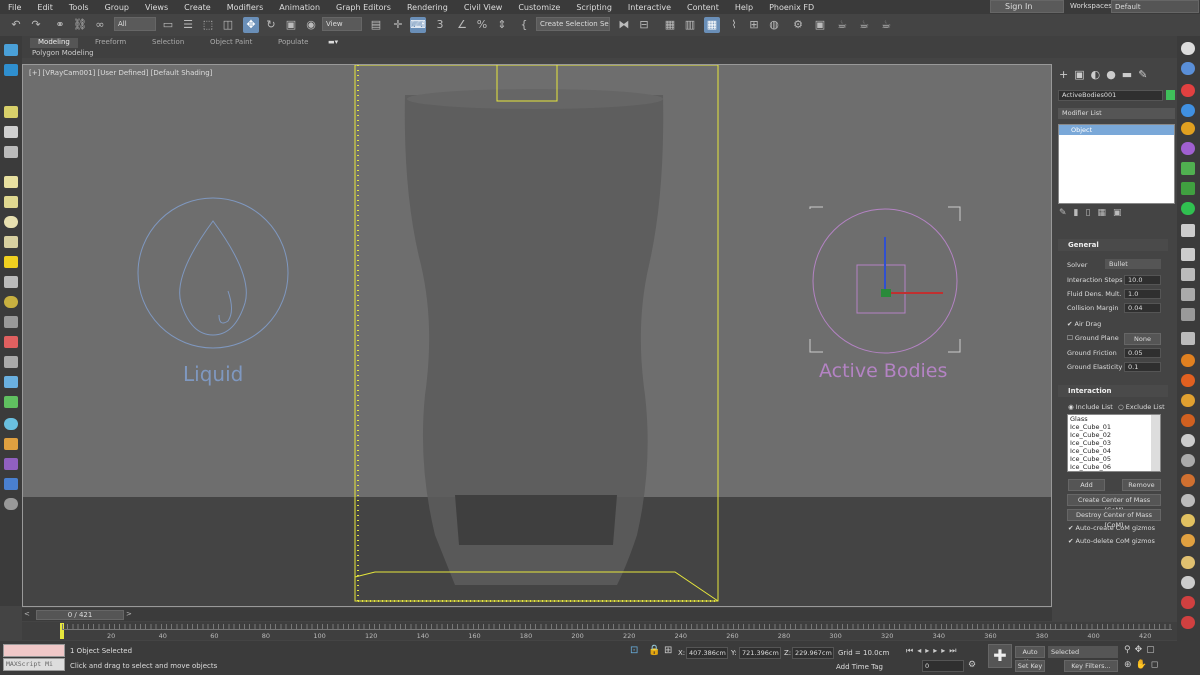 The height and width of the screenshot is (675, 1200). What do you see at coordinates (11, 70) in the screenshot?
I see `container-icon` at bounding box center [11, 70].